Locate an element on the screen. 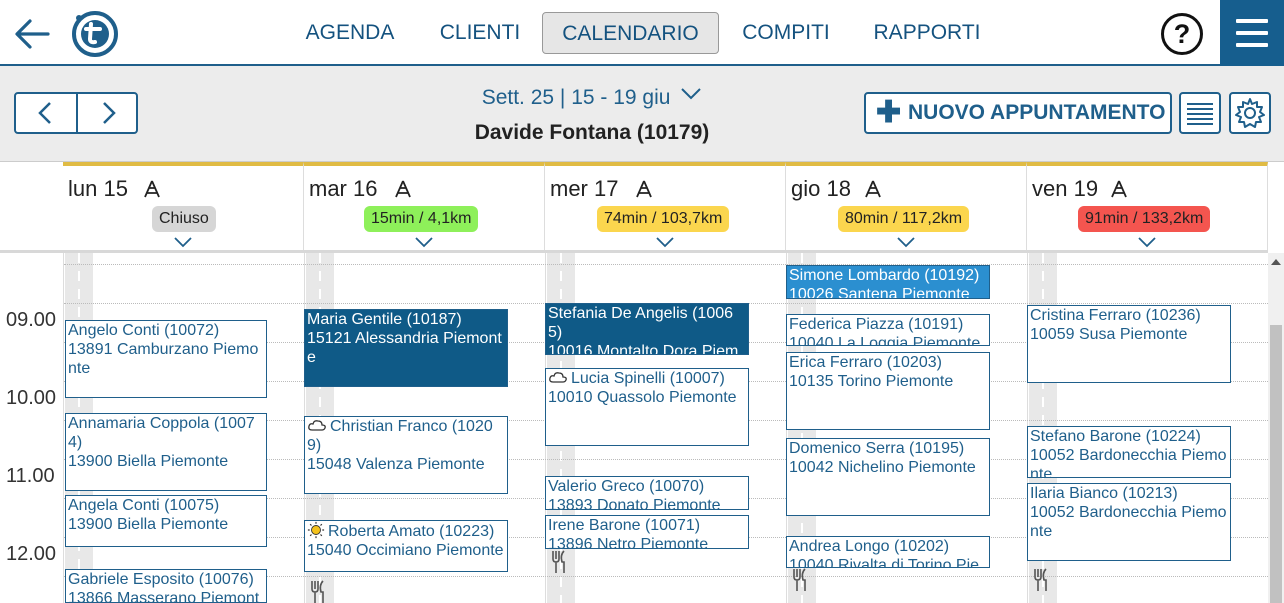  week-selector: Sett. 25 | 15 - 19 giu is located at coordinates (592, 98).